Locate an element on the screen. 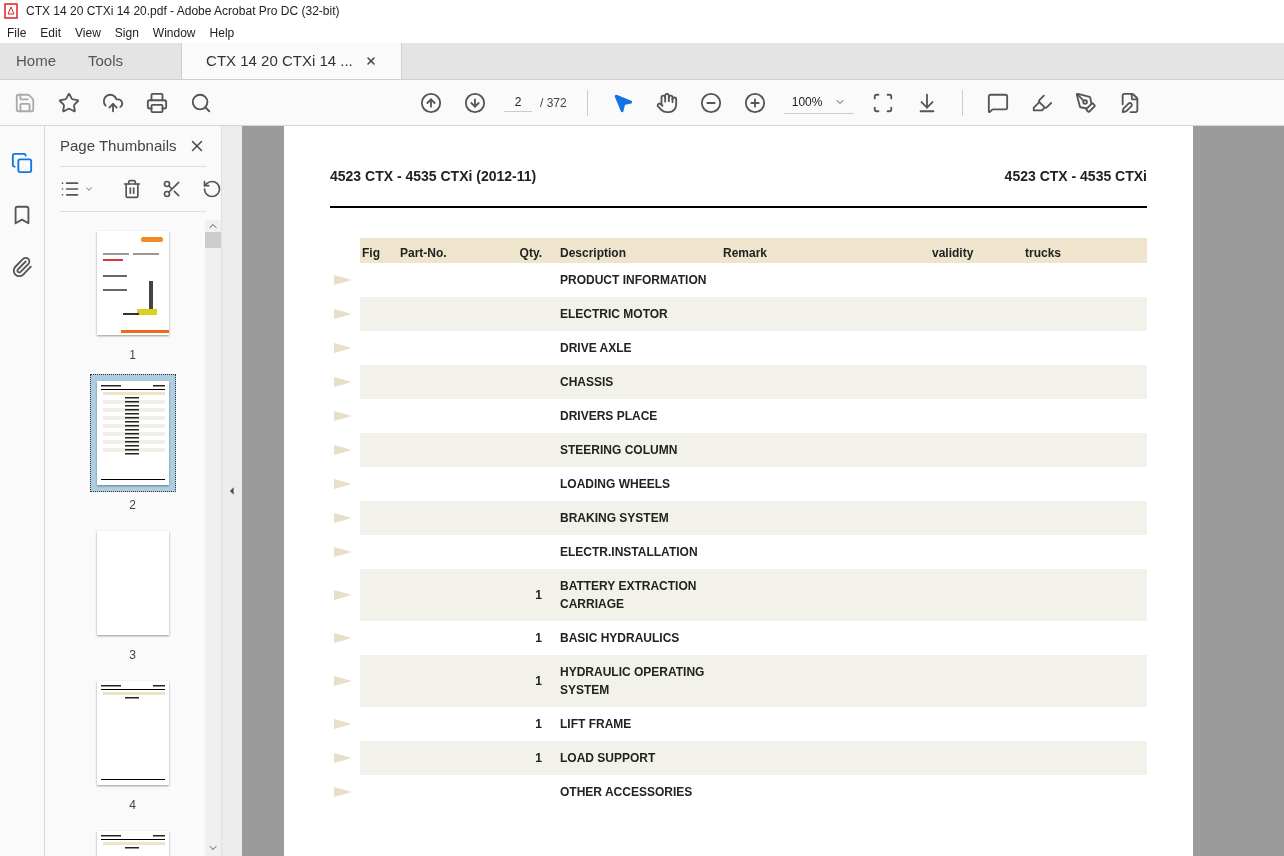 This screenshot has height=856, width=1284. table-cell-text: LOADING WHEELS is located at coordinates (615, 484).